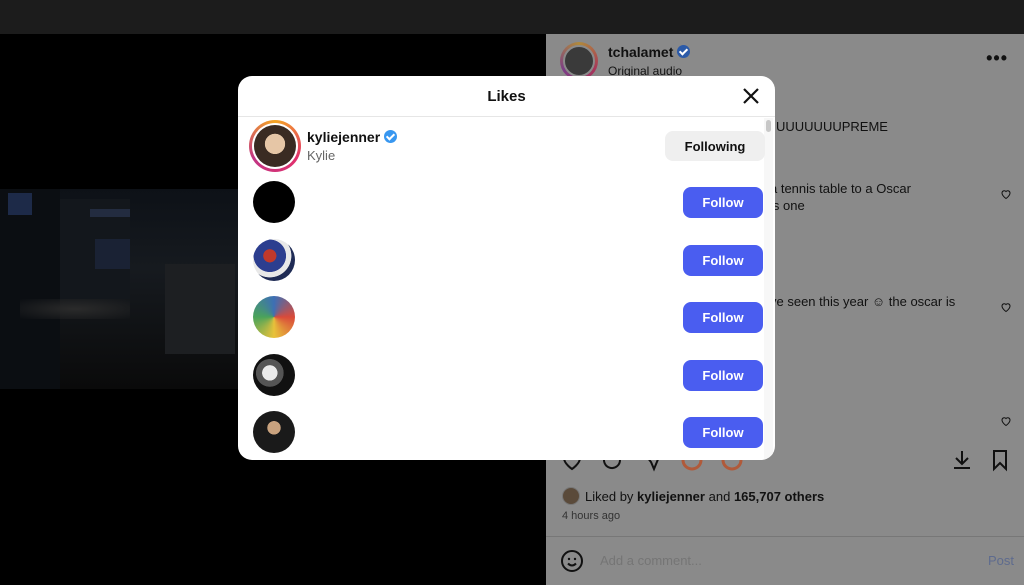 The height and width of the screenshot is (585, 1024). I want to click on more-icon: •••, so click(997, 58).